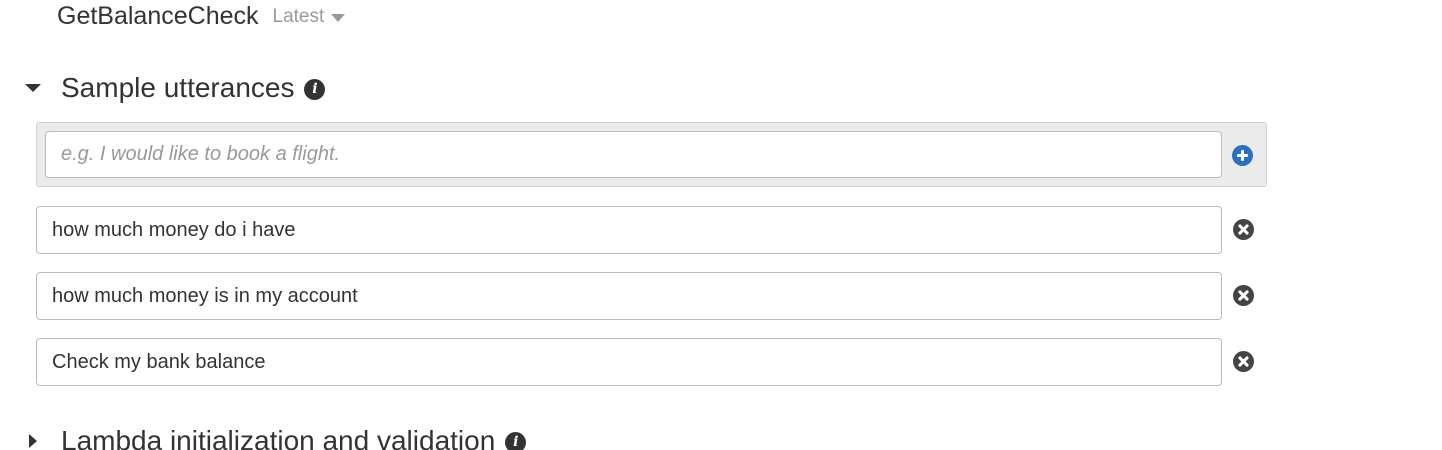 This screenshot has width=1442, height=450. Describe the element at coordinates (178, 87) in the screenshot. I see `section-title: Sample utterances` at that location.